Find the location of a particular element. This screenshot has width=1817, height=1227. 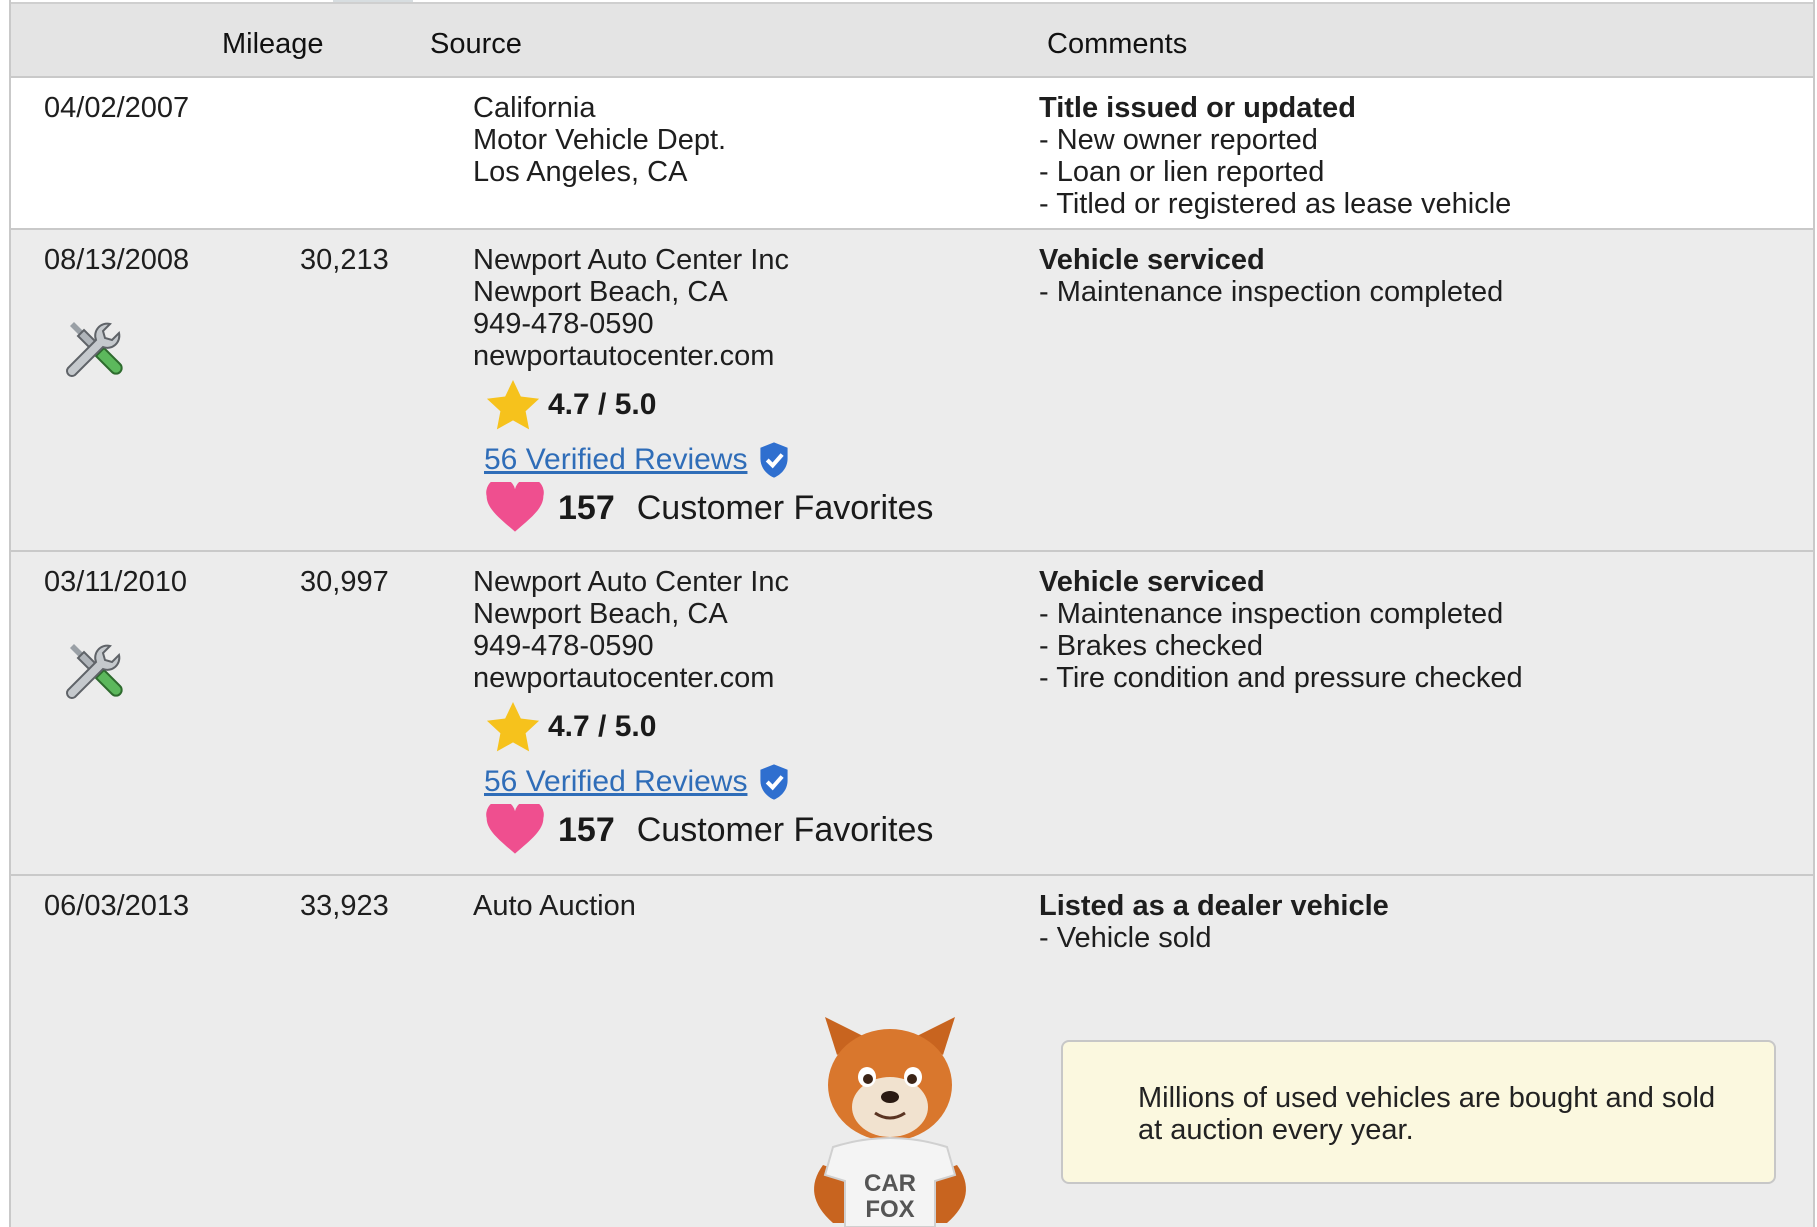

comment-item: - Brakes checked is located at coordinates (1151, 646).